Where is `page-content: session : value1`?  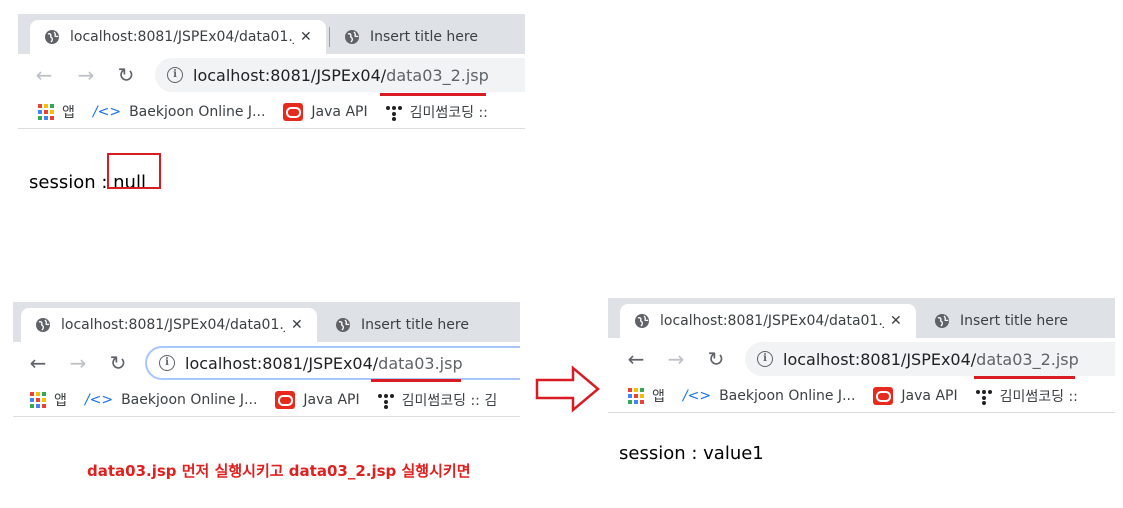
page-content: session : value1 is located at coordinates (861, 445).